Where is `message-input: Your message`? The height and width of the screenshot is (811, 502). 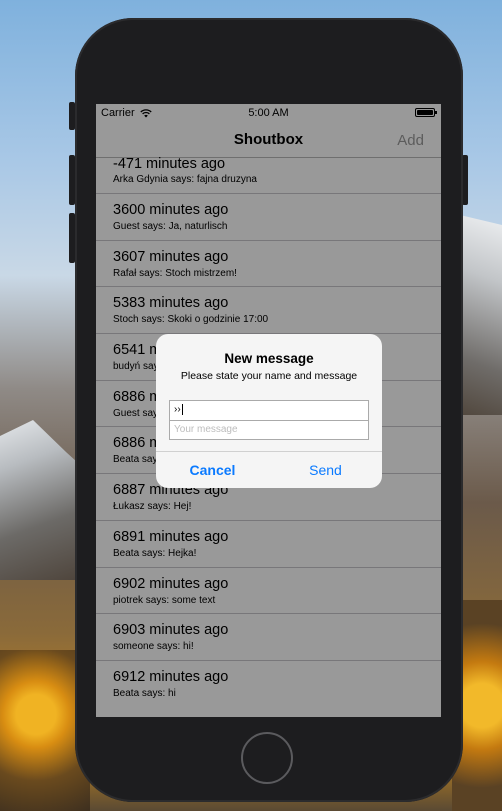 message-input: Your message is located at coordinates (269, 430).